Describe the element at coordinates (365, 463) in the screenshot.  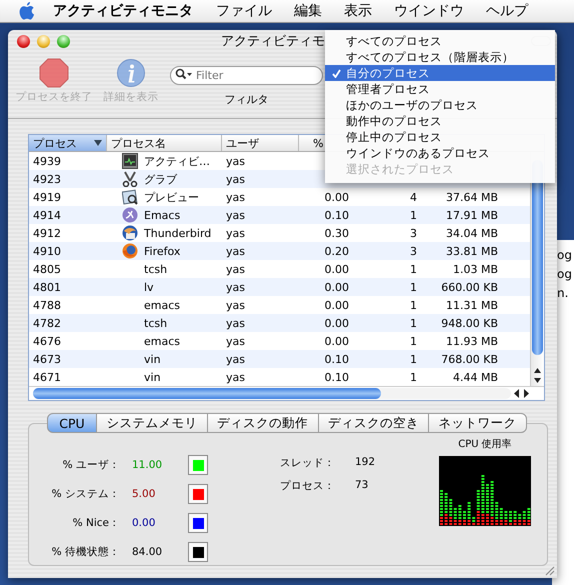
I see `count-value: 192` at that location.